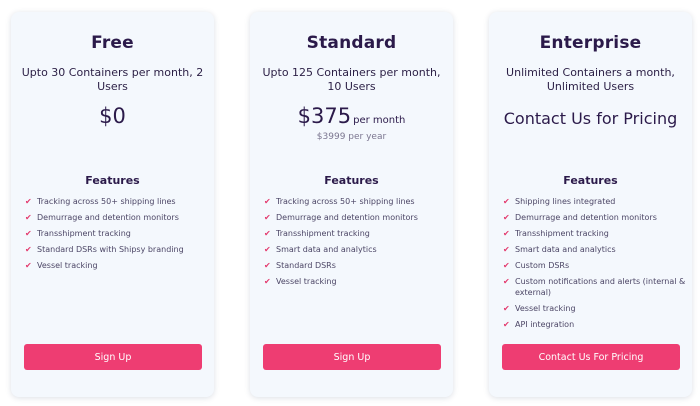 The image size is (700, 406). Describe the element at coordinates (591, 357) in the screenshot. I see `contact-us-for-pricing-button: Contact Us For Pricing` at that location.